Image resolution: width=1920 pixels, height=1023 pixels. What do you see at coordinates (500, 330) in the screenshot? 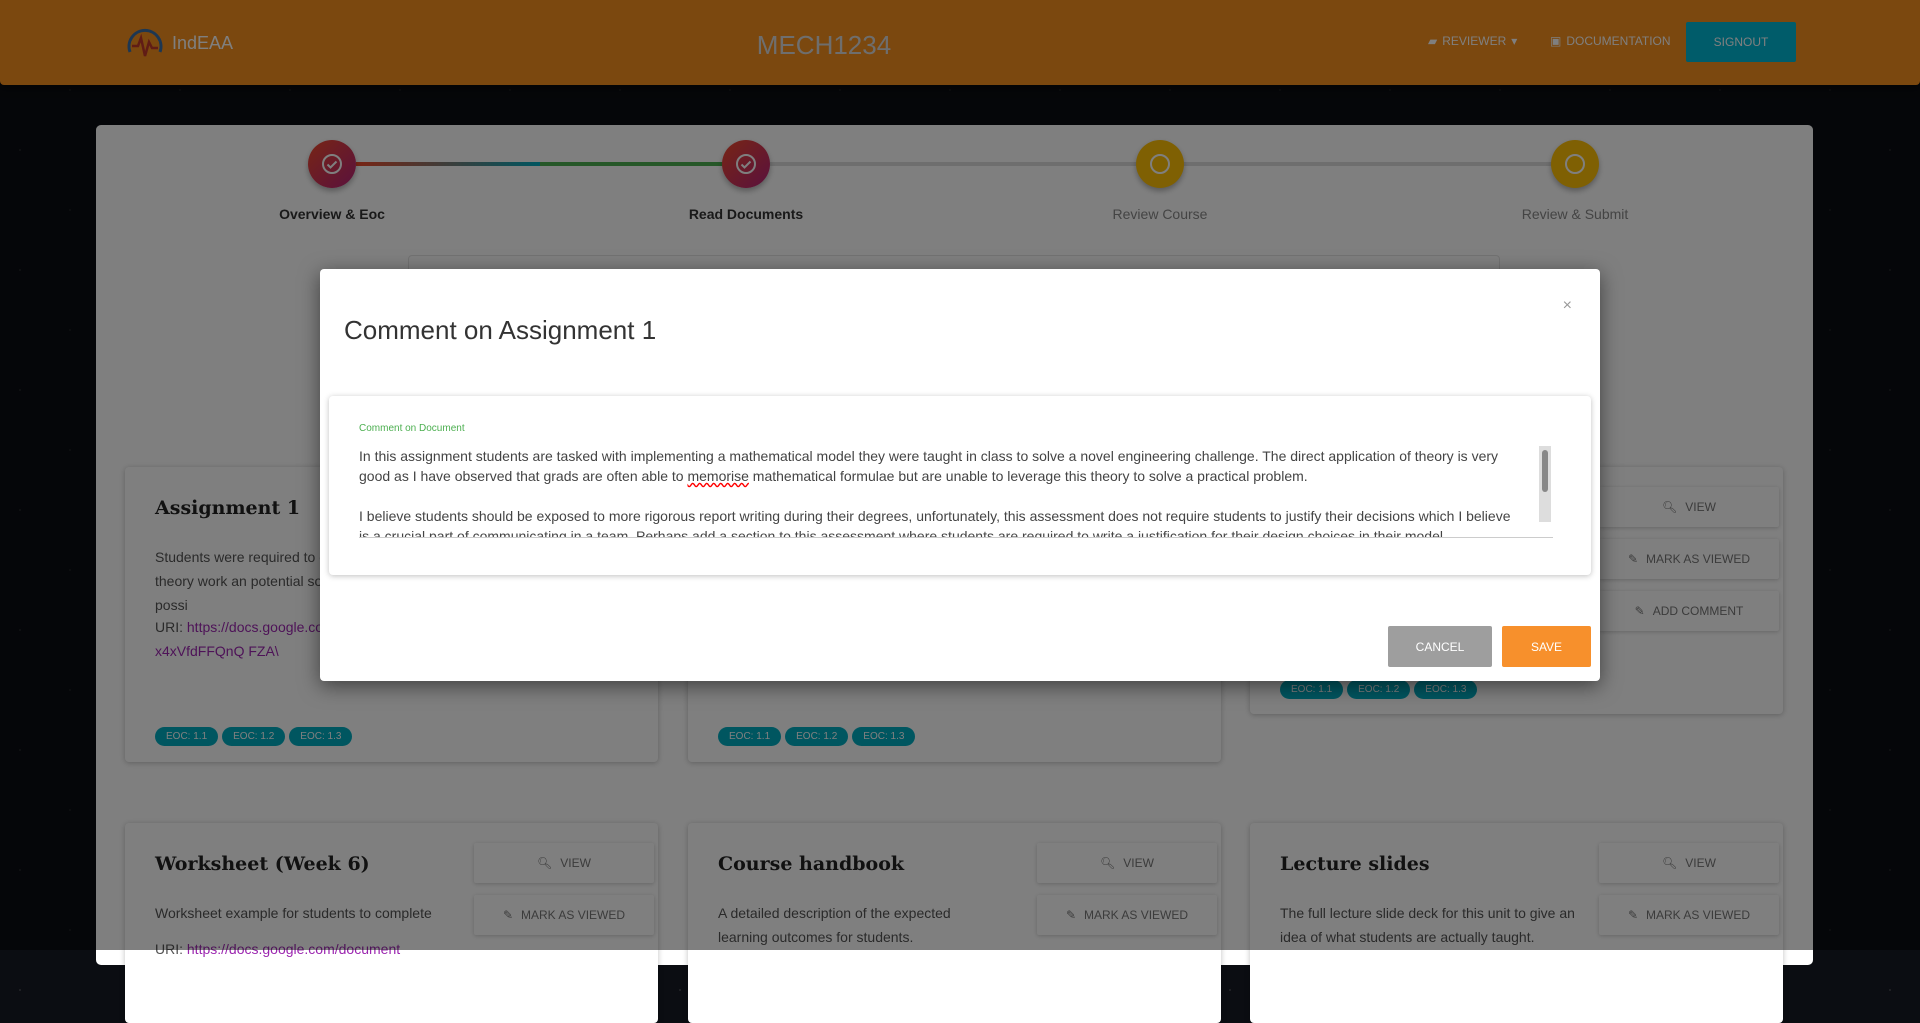
I see `modal-title: Comment on Assignment 1` at bounding box center [500, 330].